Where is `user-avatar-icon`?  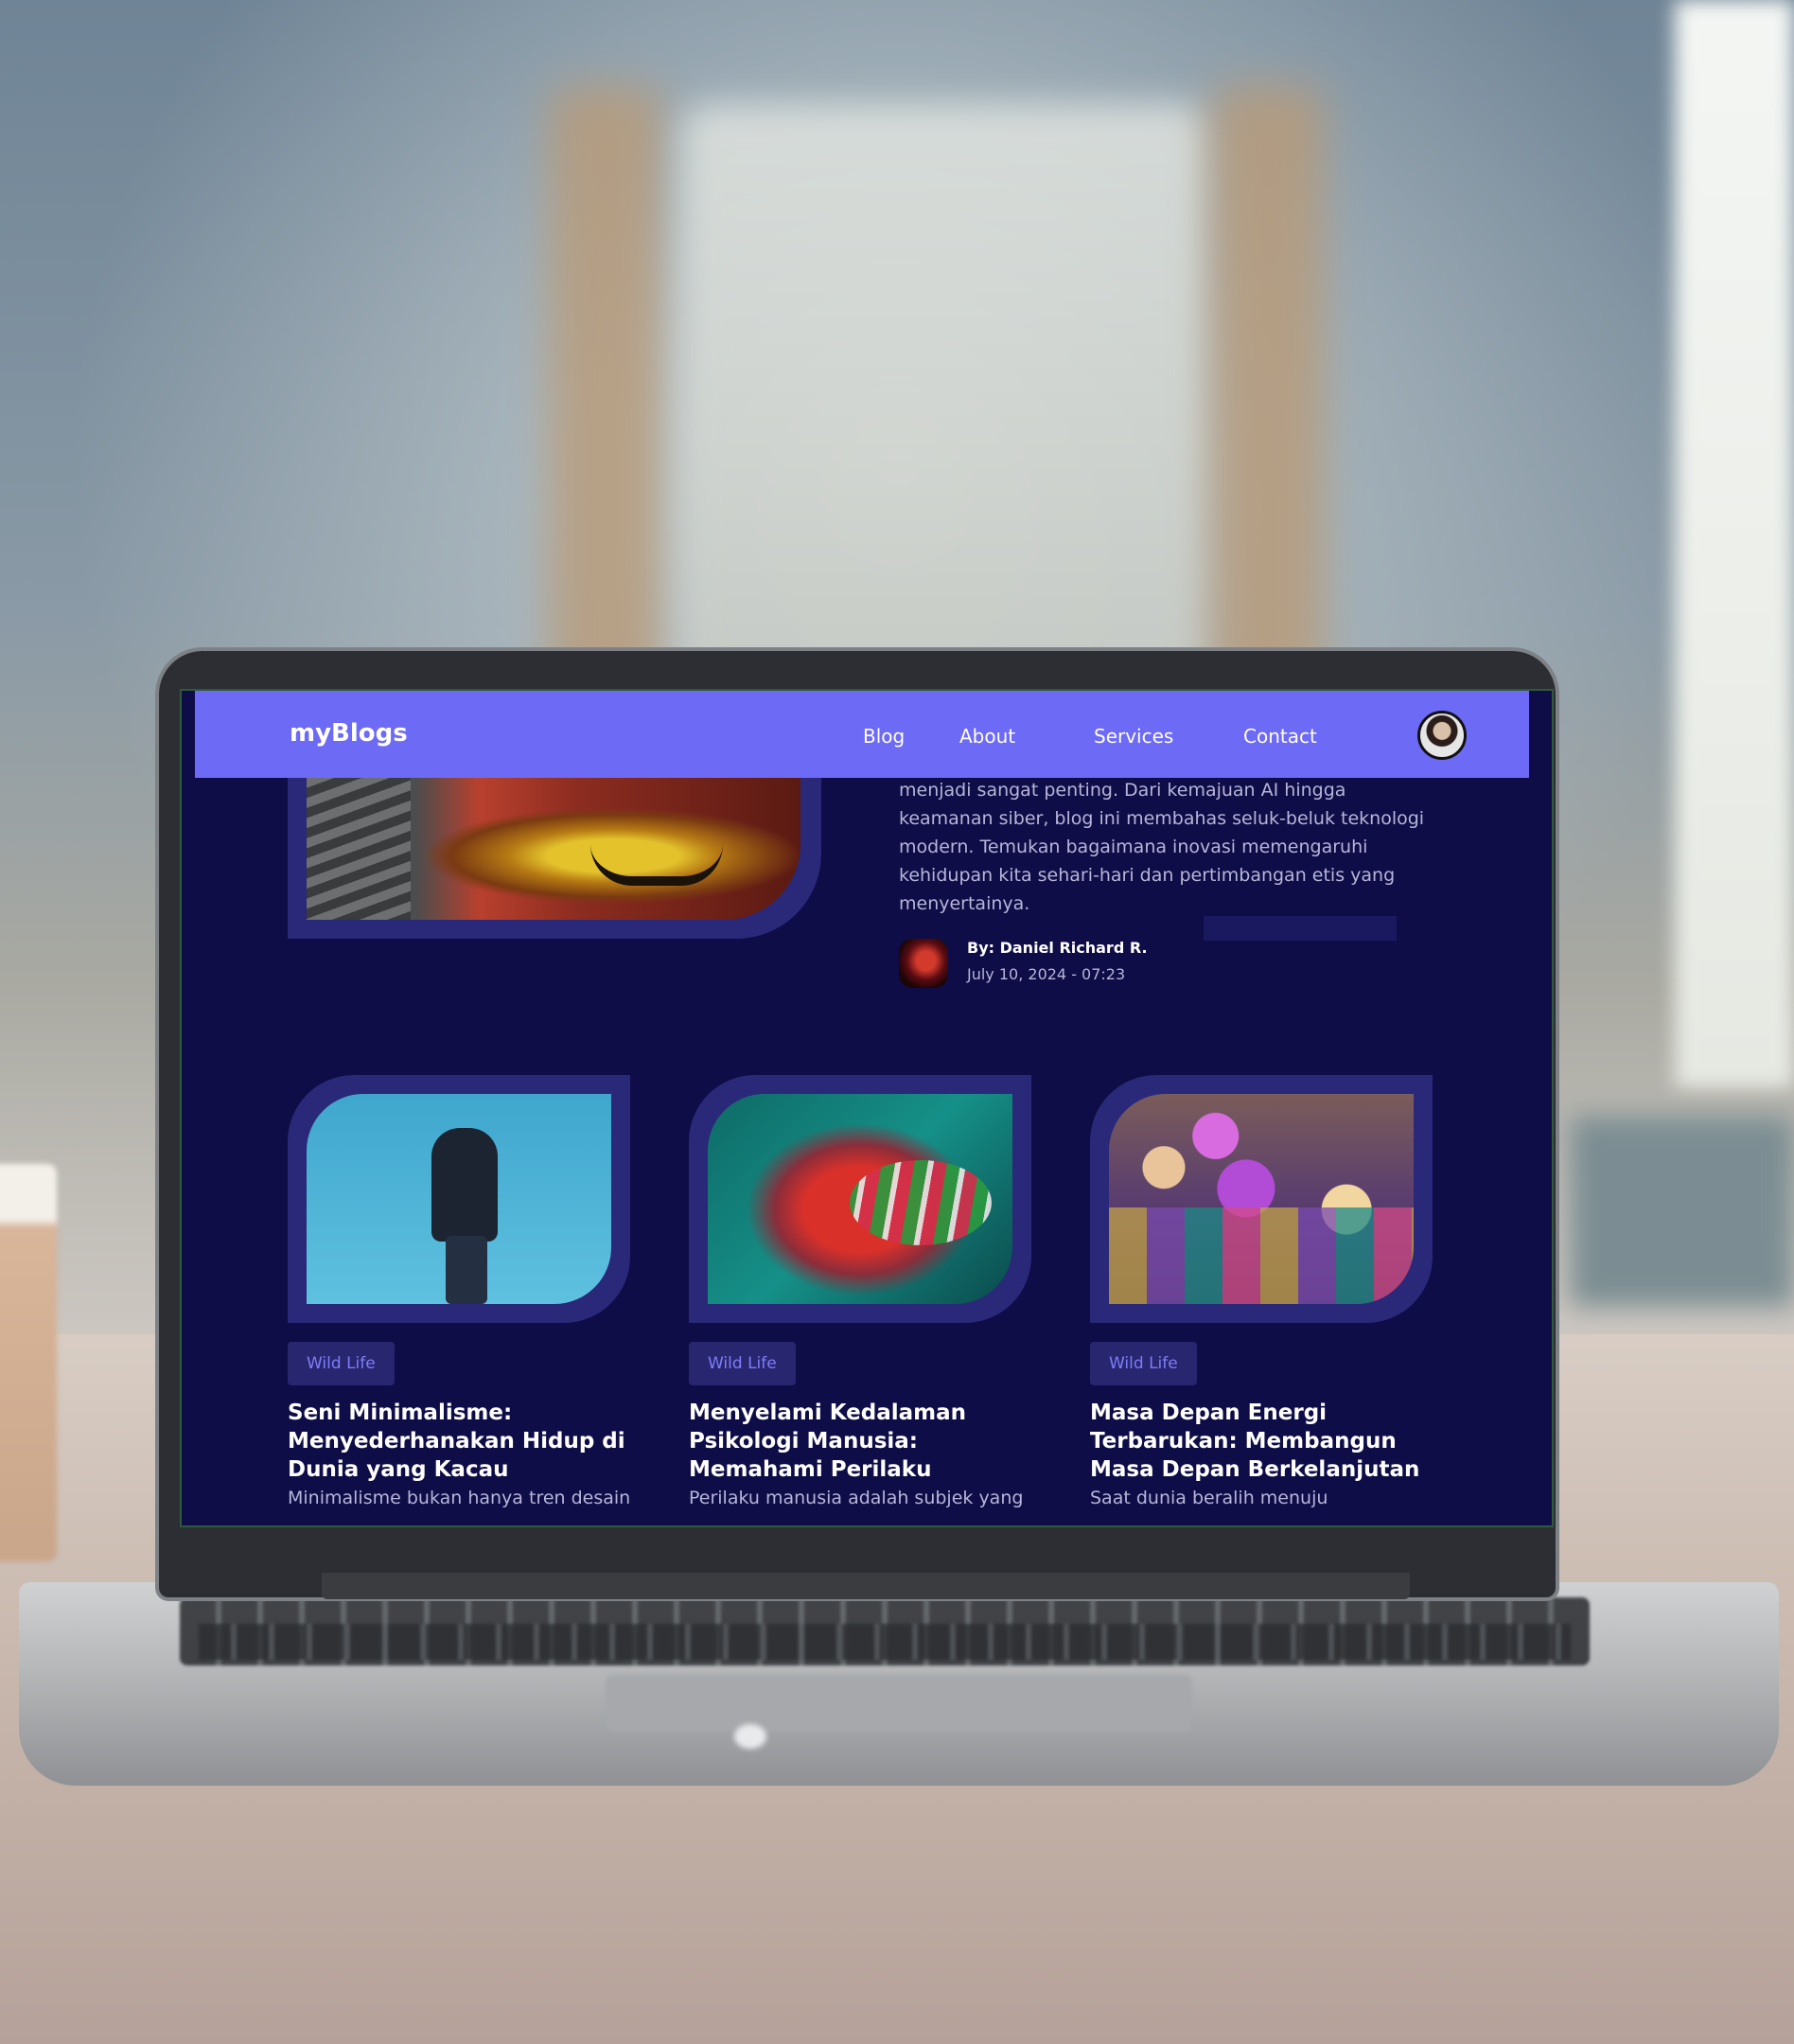
user-avatar-icon is located at coordinates (1442, 735).